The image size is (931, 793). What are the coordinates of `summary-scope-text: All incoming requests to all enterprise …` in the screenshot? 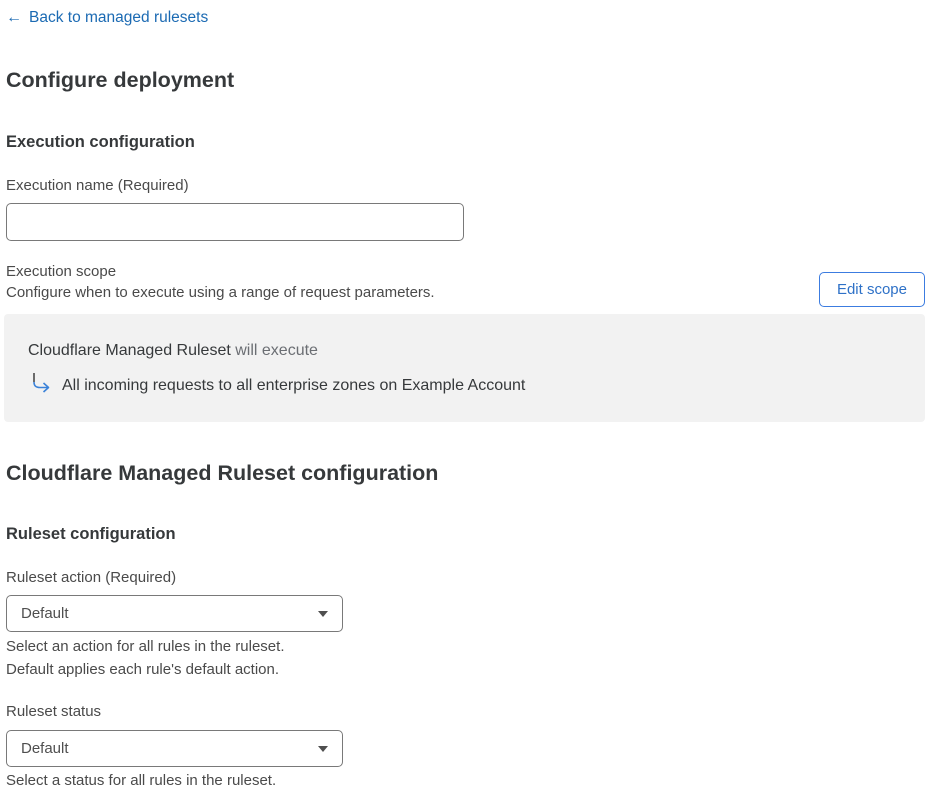 It's located at (294, 385).